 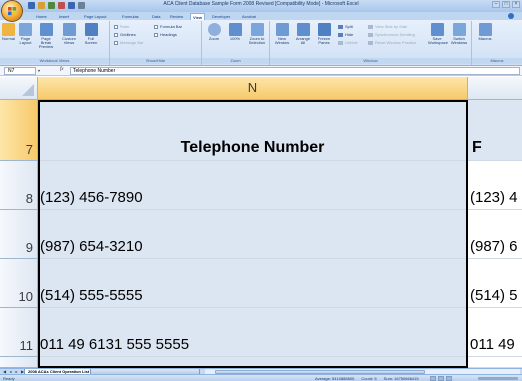 I want to click on cell-n12, so click(x=253, y=362).